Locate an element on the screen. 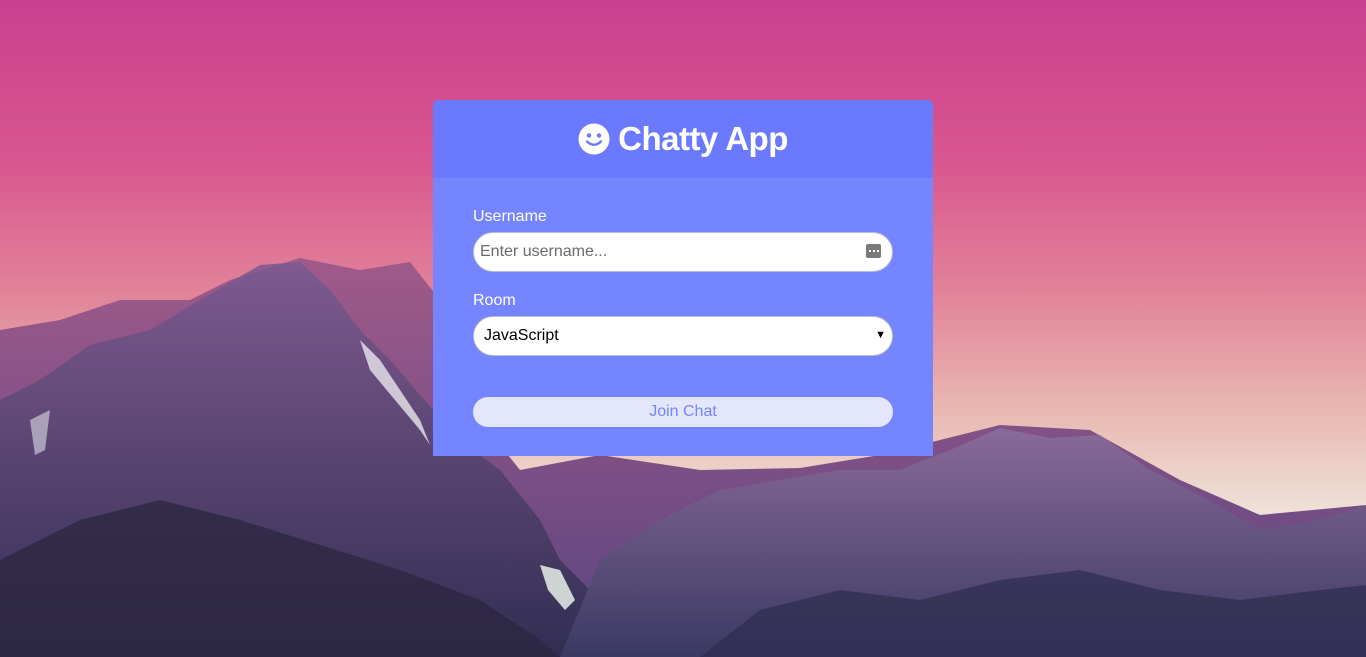 This screenshot has height=657, width=1366. caret-down-icon: ▼ is located at coordinates (880, 335).